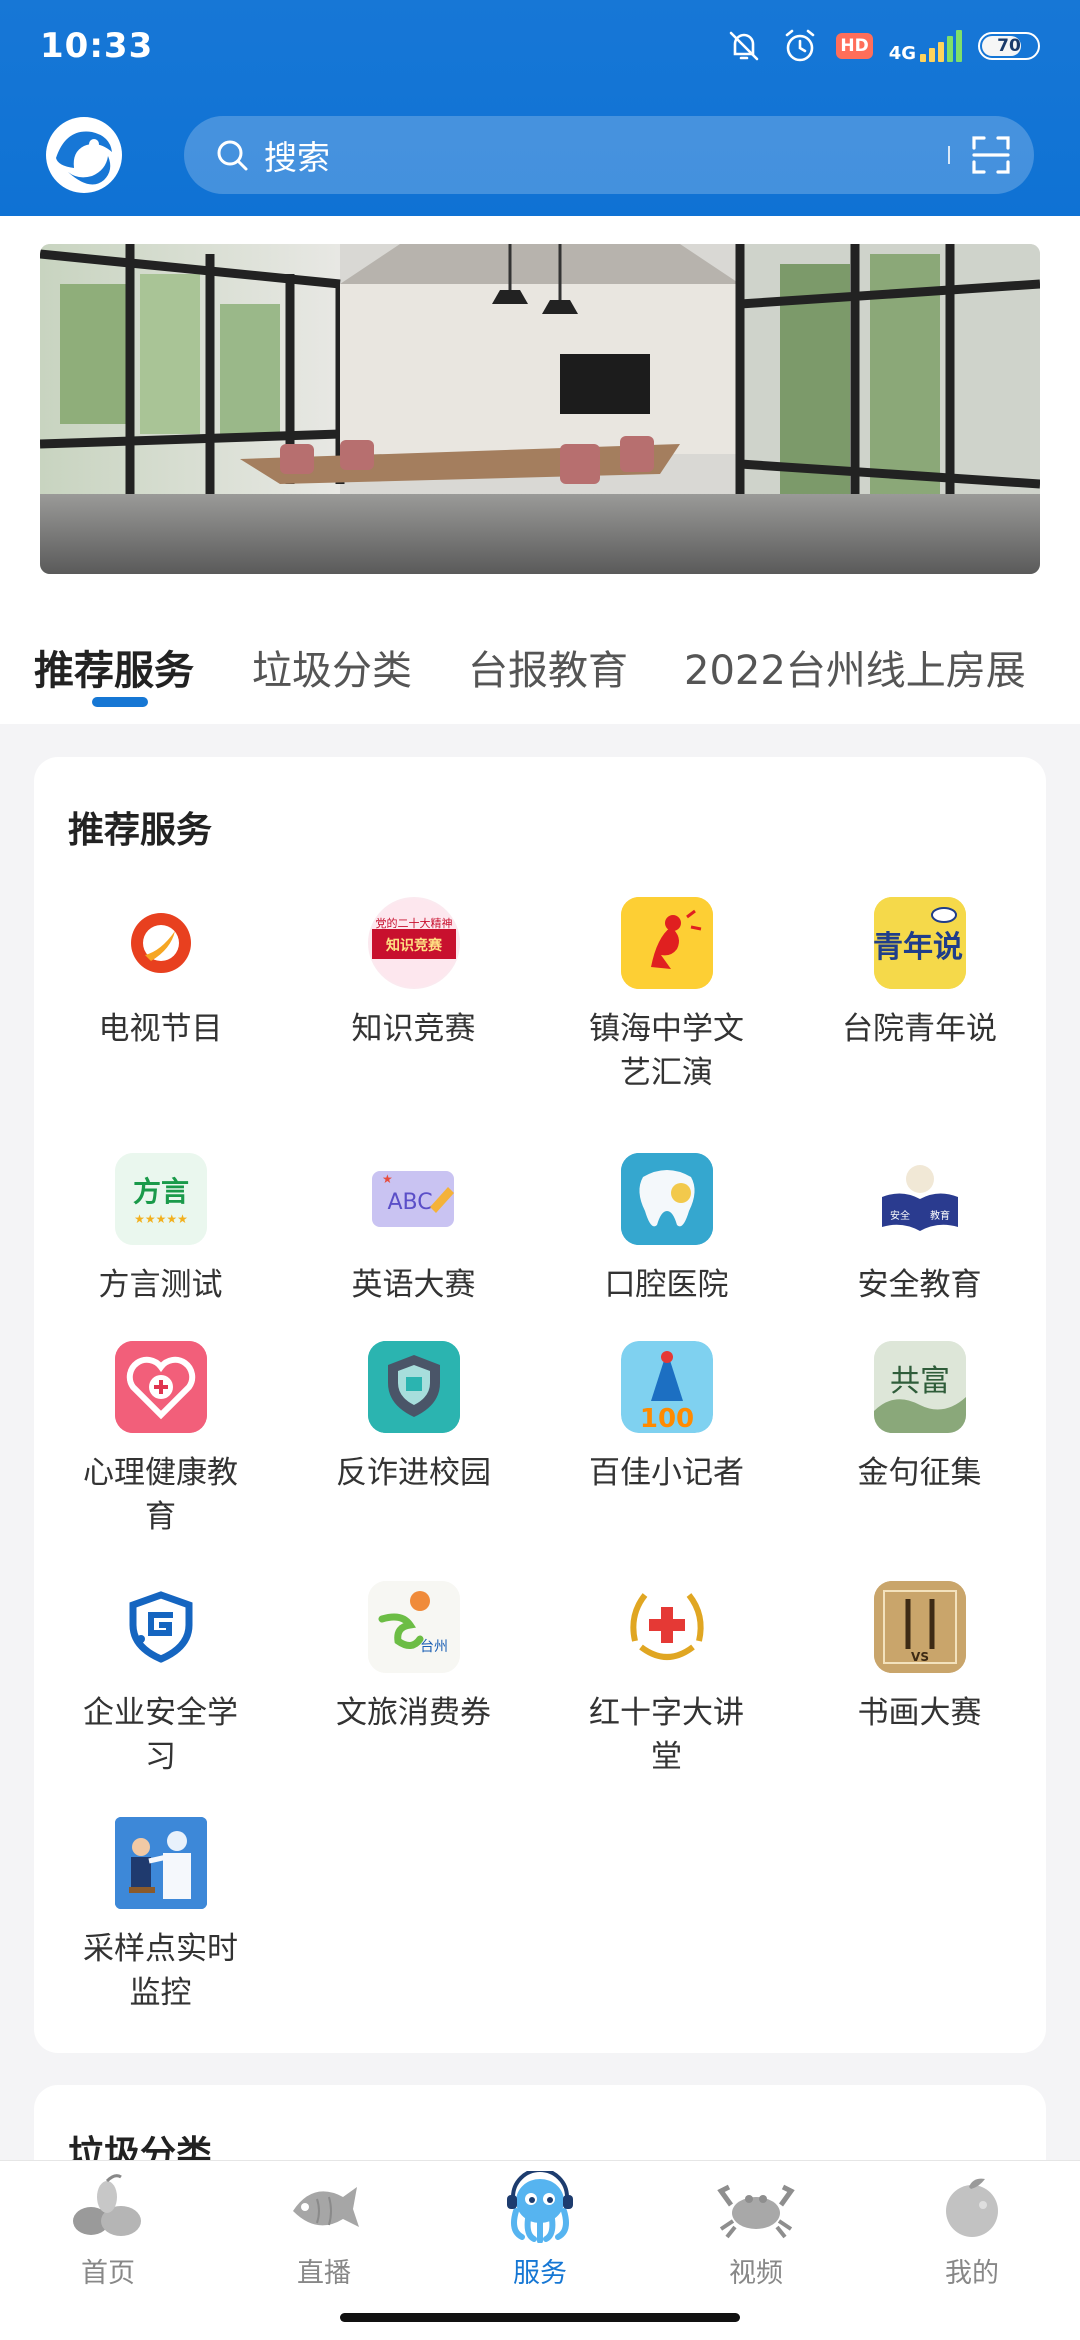 This screenshot has width=1080, height=2340. Describe the element at coordinates (666, 1387) in the screenshot. I see `young-reporter-icon: 100` at that location.